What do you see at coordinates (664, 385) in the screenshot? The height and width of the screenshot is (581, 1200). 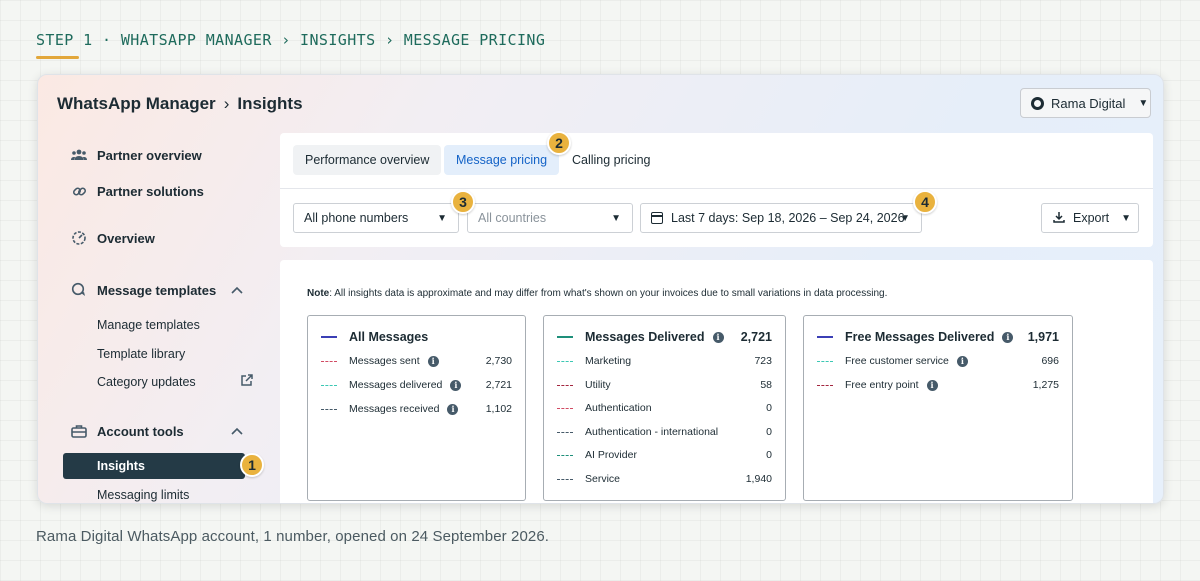 I see `metric-row: Utility 58` at bounding box center [664, 385].